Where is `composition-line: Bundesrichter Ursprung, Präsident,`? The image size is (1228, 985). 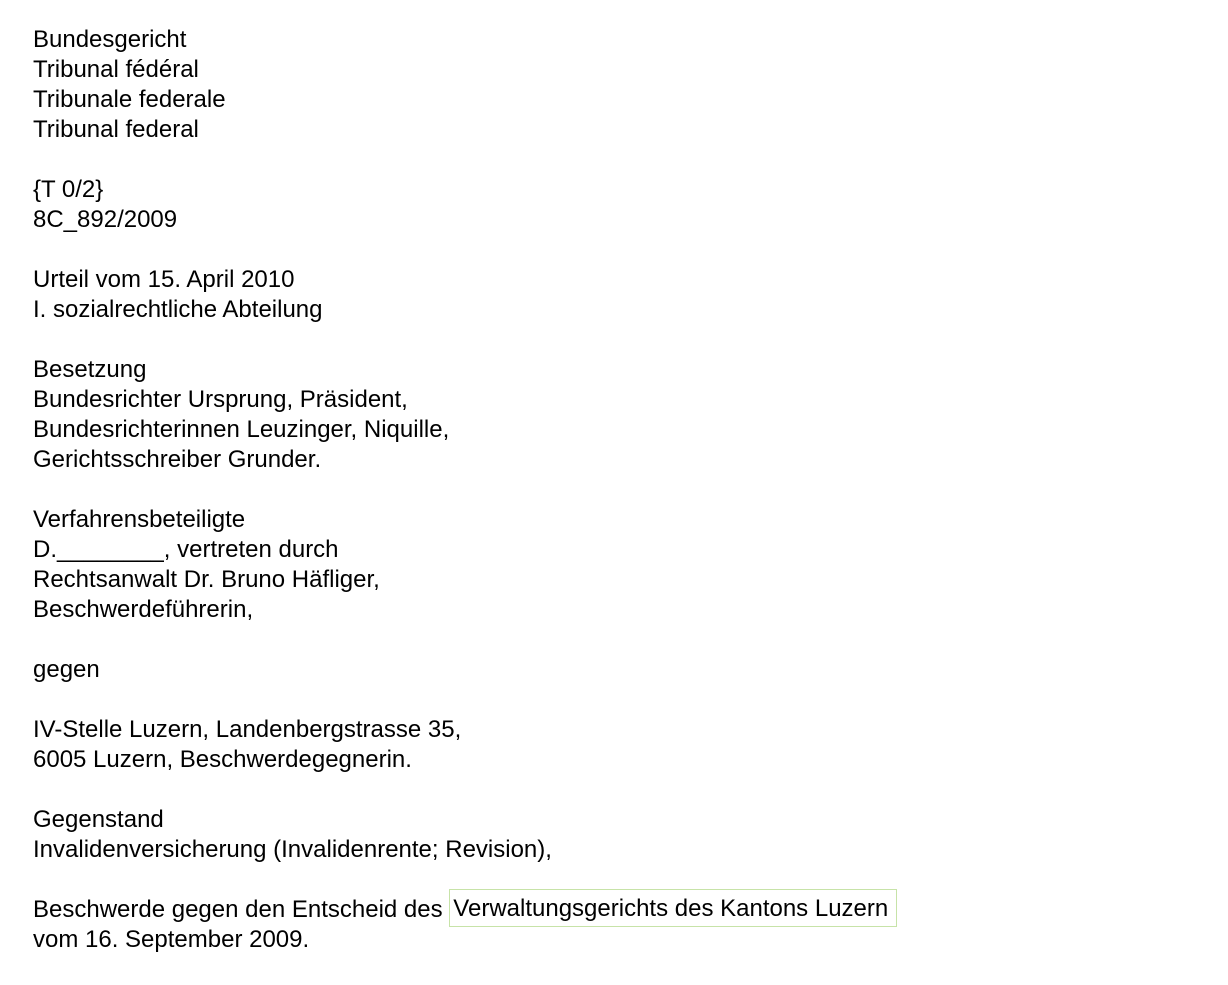
composition-line: Bundesrichter Ursprung, Präsident, is located at coordinates (220, 399).